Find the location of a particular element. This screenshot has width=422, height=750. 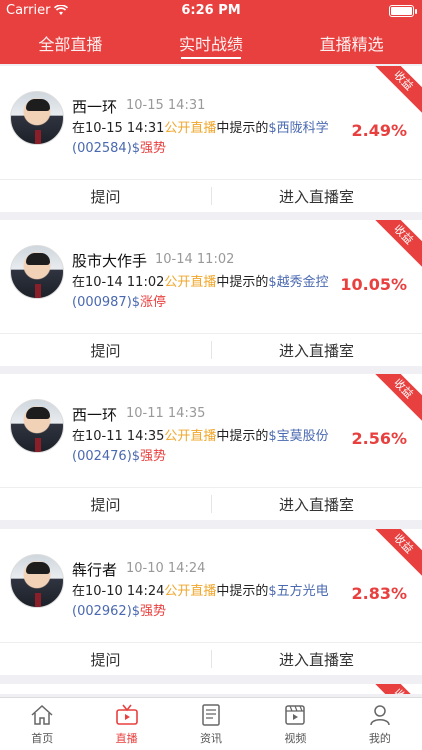

post-time: 10-15 14:31 is located at coordinates (166, 105).